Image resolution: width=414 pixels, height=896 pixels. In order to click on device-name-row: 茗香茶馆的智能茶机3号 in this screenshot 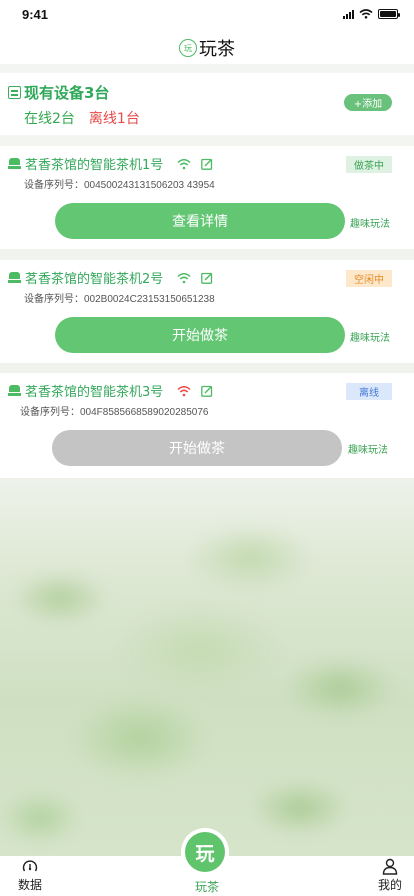, I will do `click(110, 390)`.